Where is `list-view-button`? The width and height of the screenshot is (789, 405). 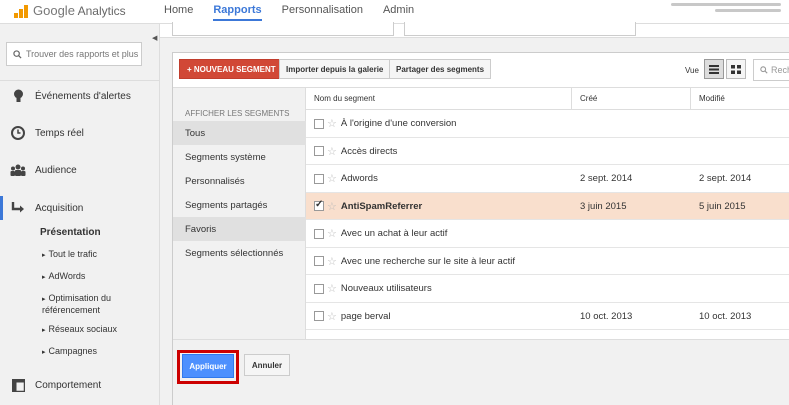
list-view-button is located at coordinates (714, 69).